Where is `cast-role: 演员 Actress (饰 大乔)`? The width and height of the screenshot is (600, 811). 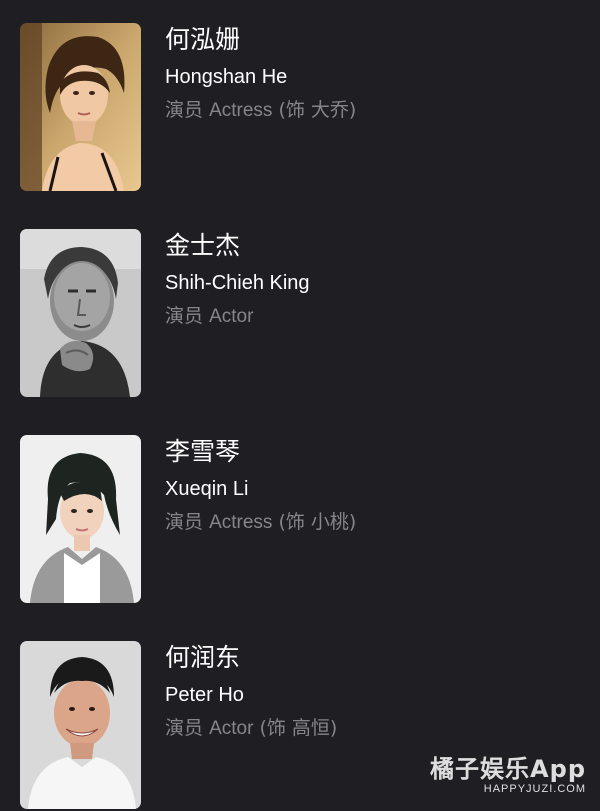 cast-role: 演员 Actress (饰 大乔) is located at coordinates (260, 110).